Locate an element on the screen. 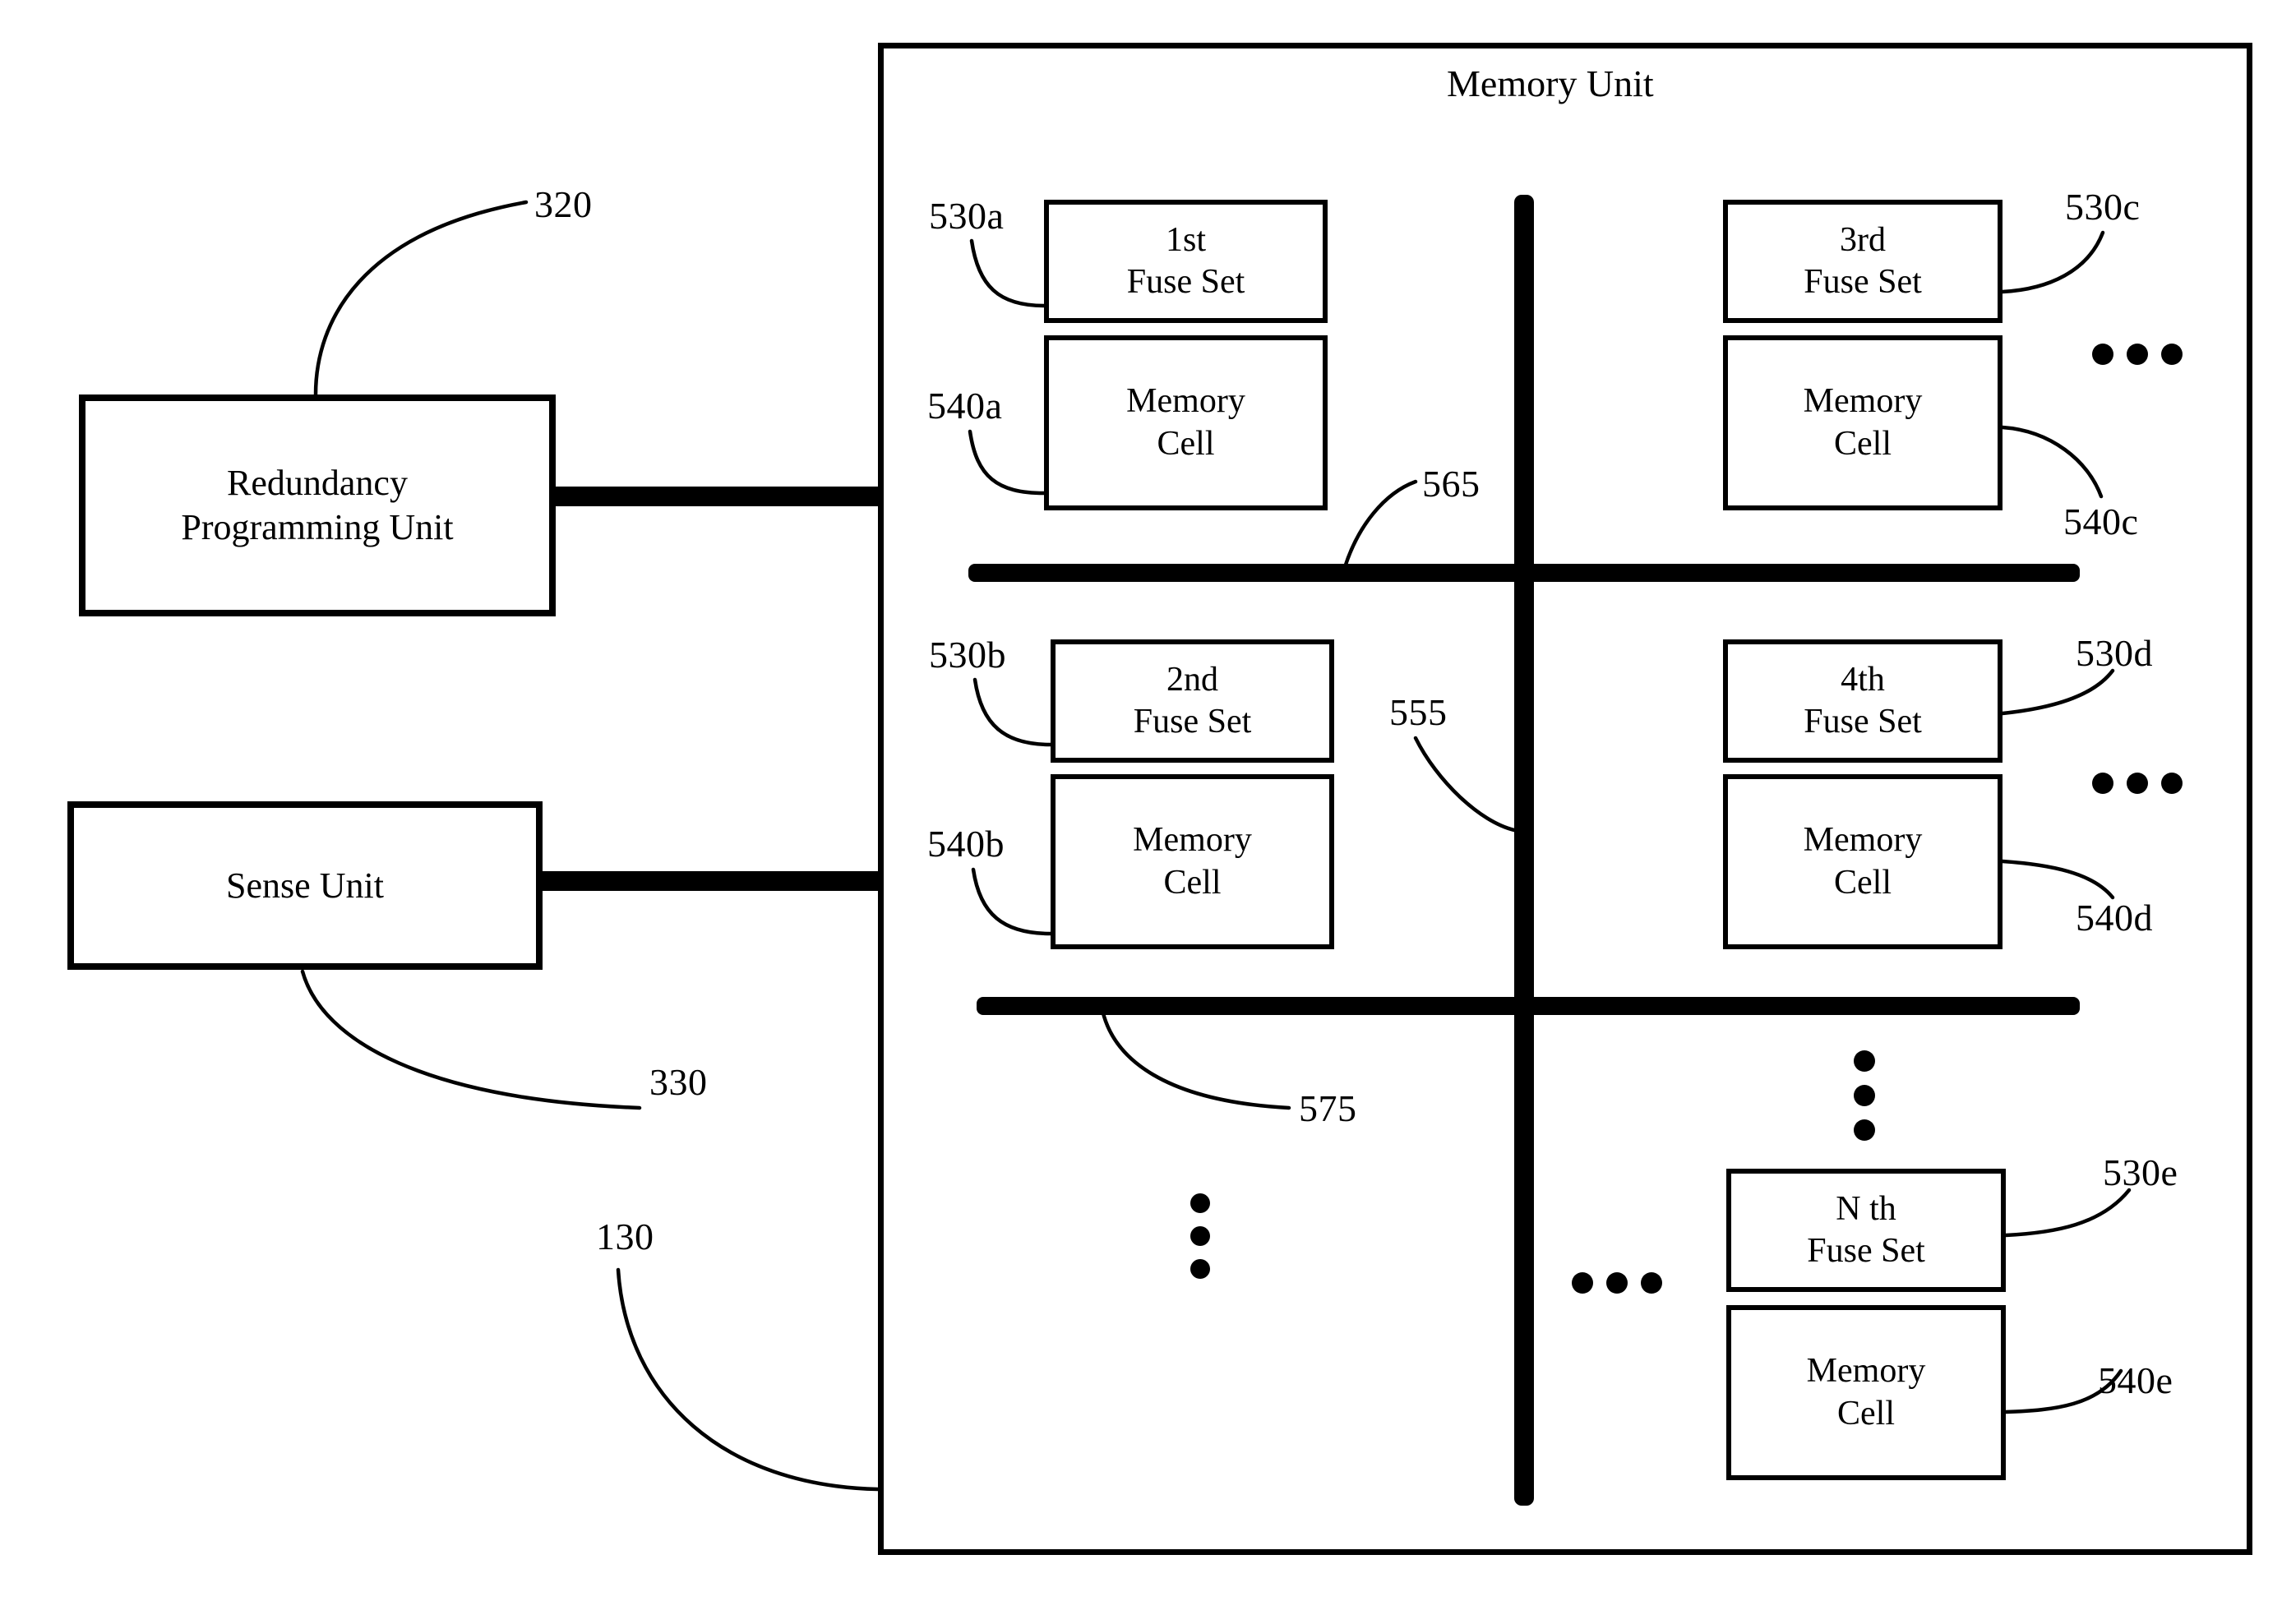  fuse-set-box-530b: 2nd Fuse Set is located at coordinates (1192, 701).